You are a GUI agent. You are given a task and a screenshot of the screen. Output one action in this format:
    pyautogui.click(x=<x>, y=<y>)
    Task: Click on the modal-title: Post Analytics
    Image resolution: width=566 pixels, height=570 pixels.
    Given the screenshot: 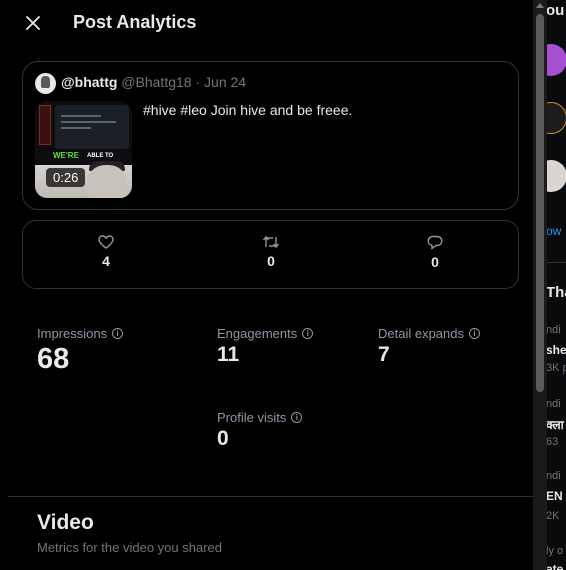 What is the action you would take?
    pyautogui.click(x=135, y=22)
    